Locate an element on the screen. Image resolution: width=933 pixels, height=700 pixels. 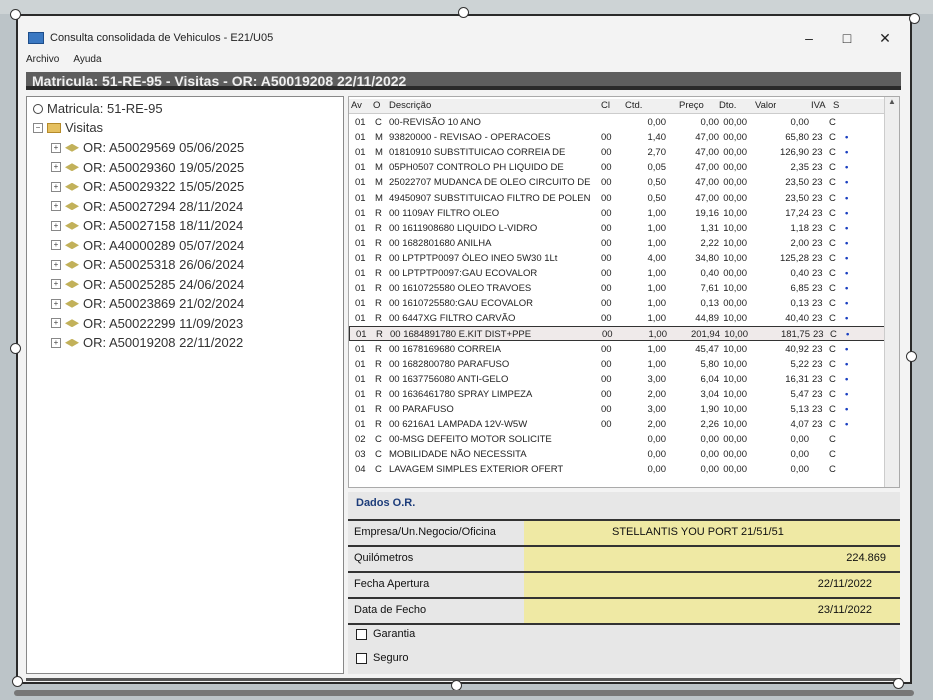
empresa-label: Empresa/Un.Negocio/Oficina is located at coordinates (425, 532).